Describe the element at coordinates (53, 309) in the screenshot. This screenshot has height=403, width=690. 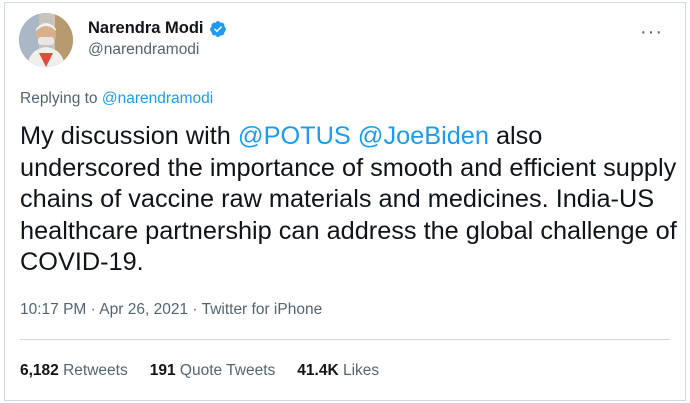
I see `tweet-time: 10:17 PM` at that location.